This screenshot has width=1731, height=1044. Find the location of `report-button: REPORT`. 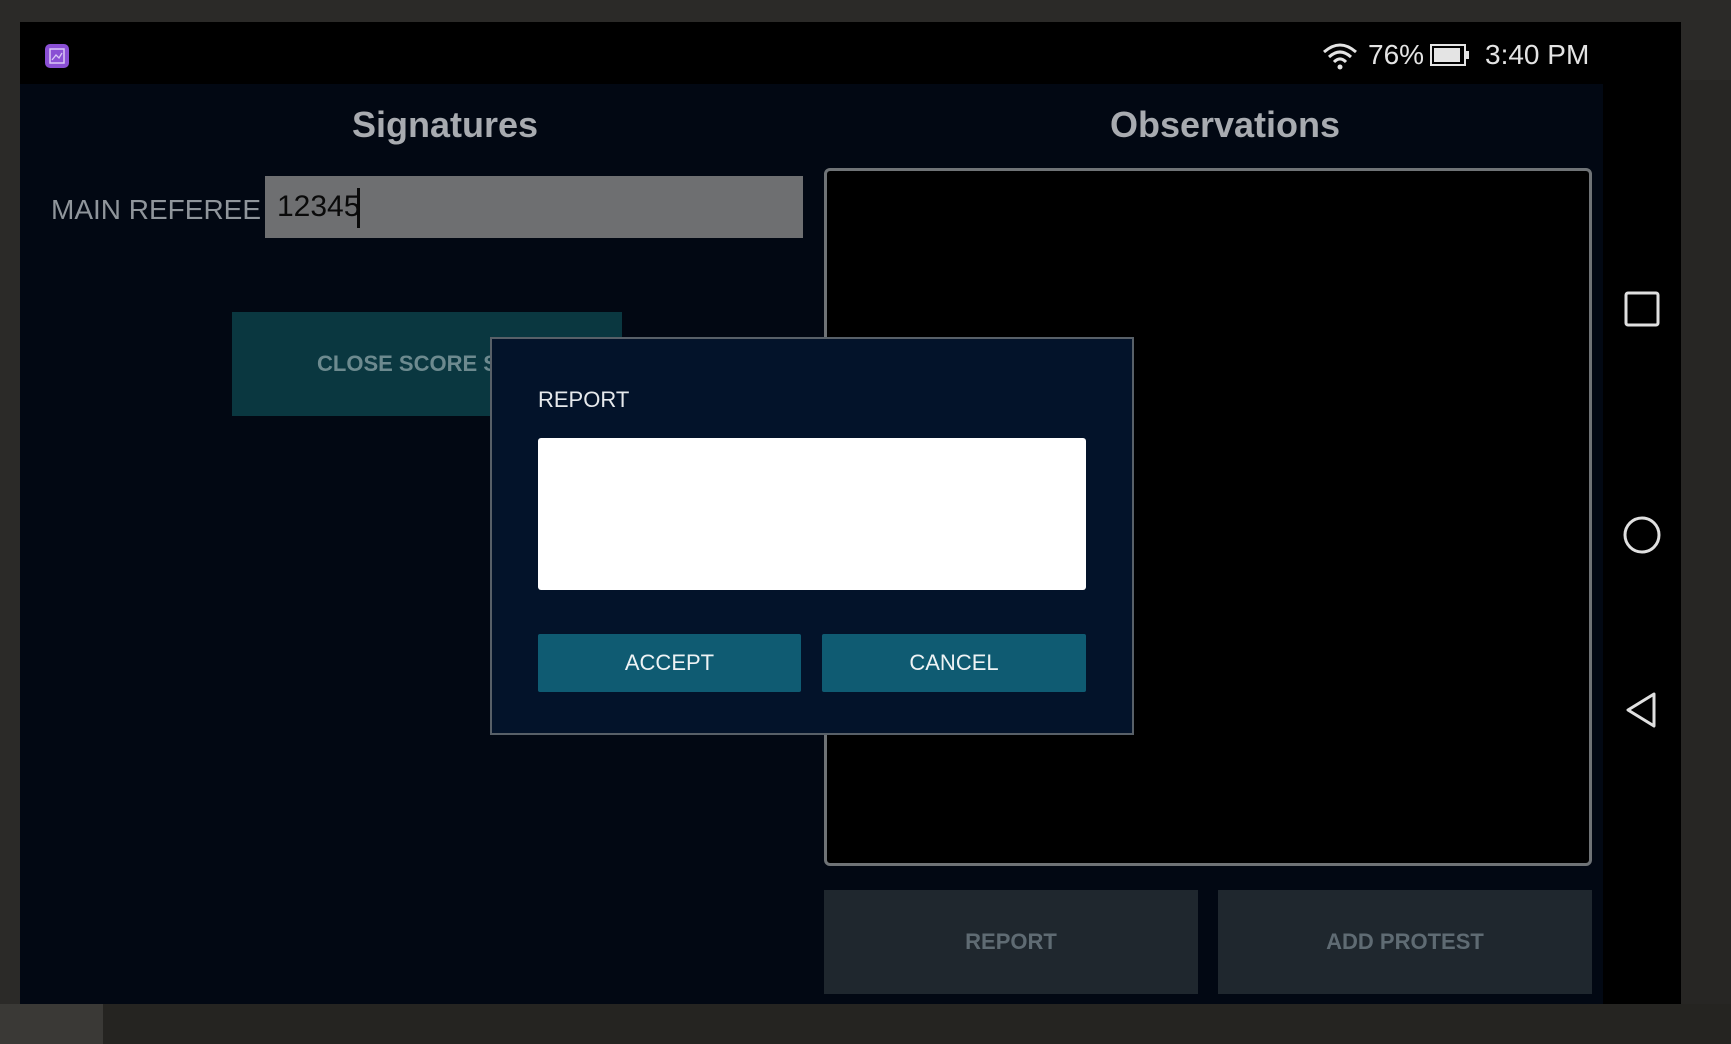

report-button: REPORT is located at coordinates (1011, 942).